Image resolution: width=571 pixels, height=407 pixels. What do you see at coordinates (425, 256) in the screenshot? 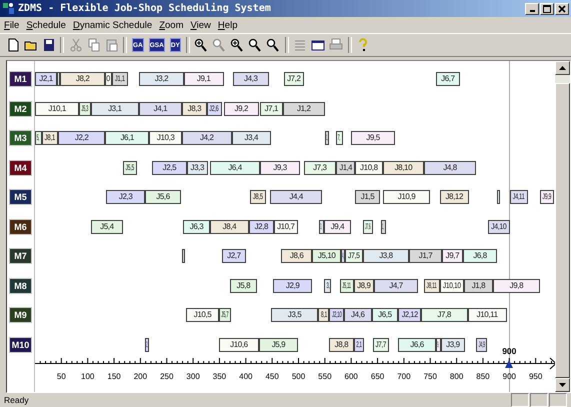
I see `operation-bar: J1,7` at bounding box center [425, 256].